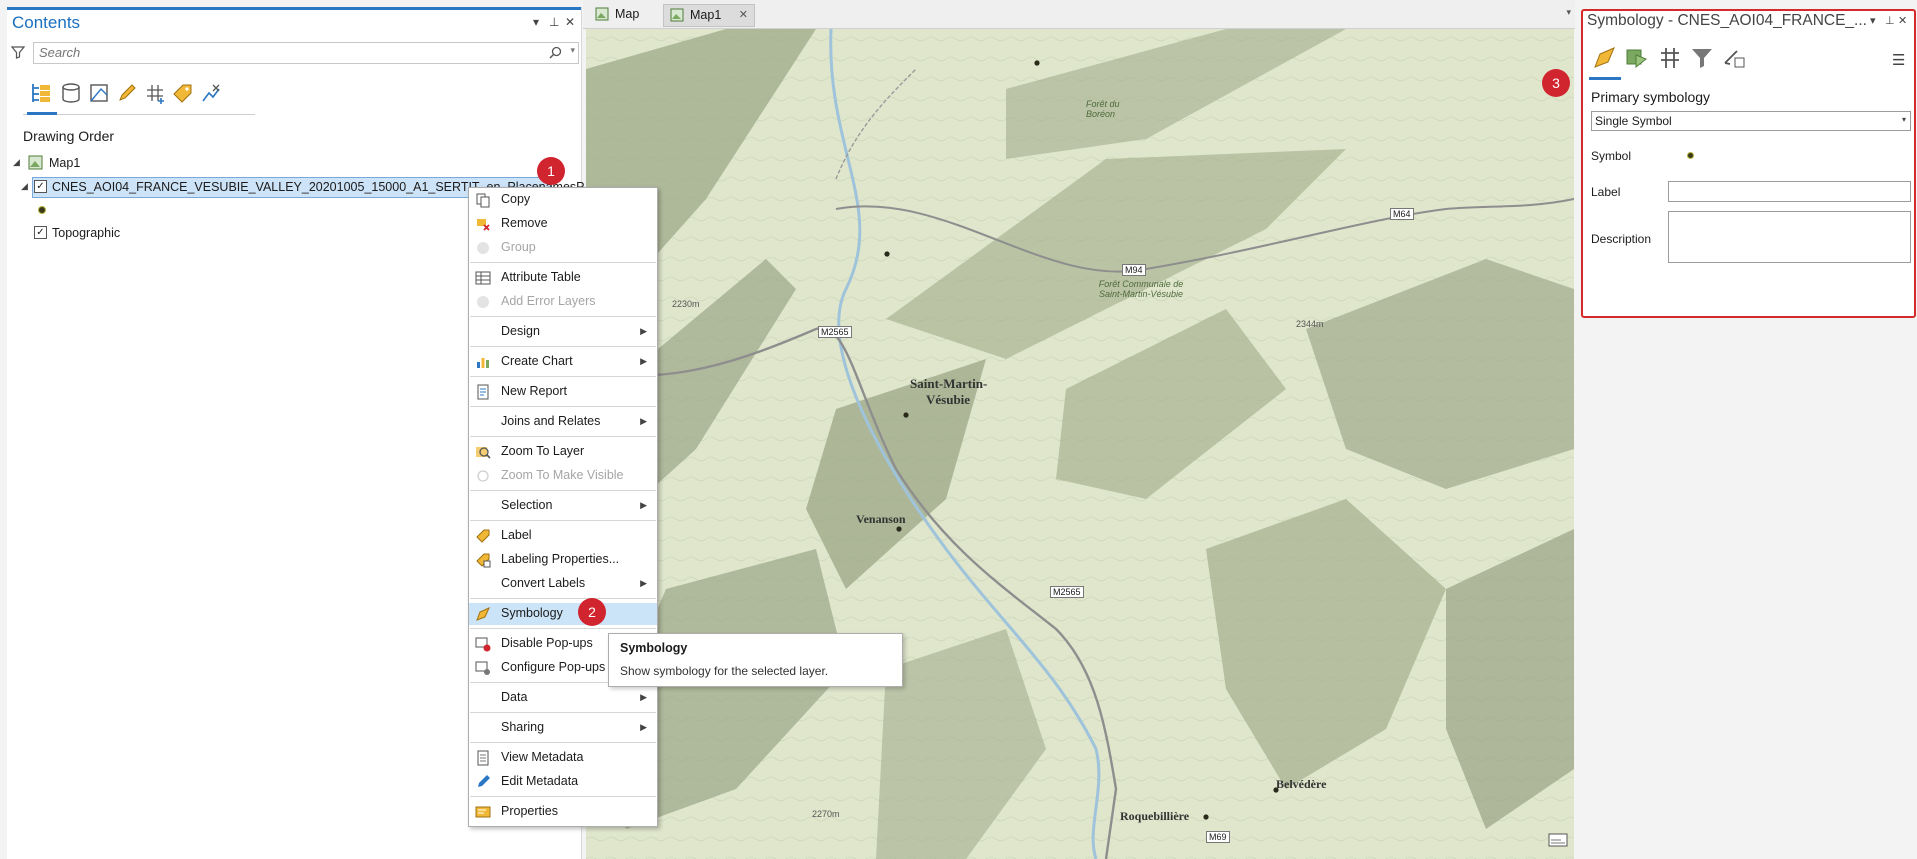  I want to click on road-shield: M64, so click(1402, 214).